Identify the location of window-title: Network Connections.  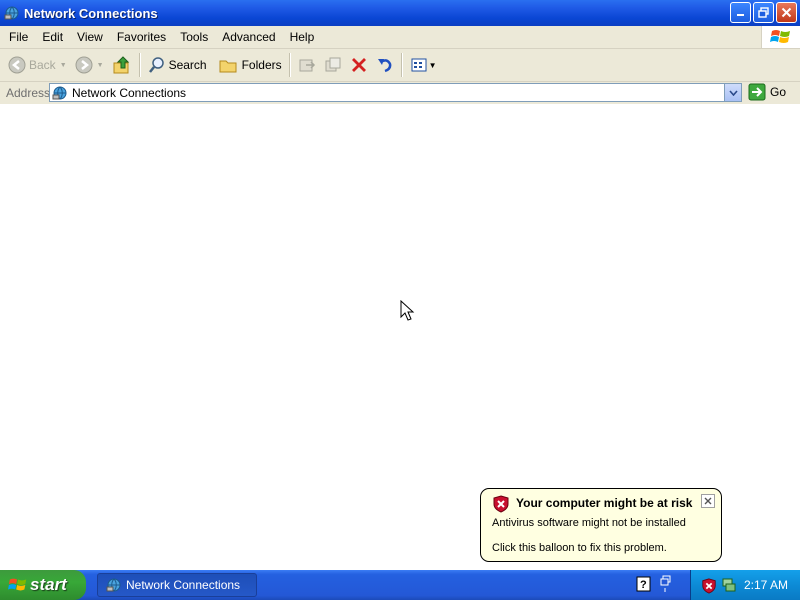
(91, 13).